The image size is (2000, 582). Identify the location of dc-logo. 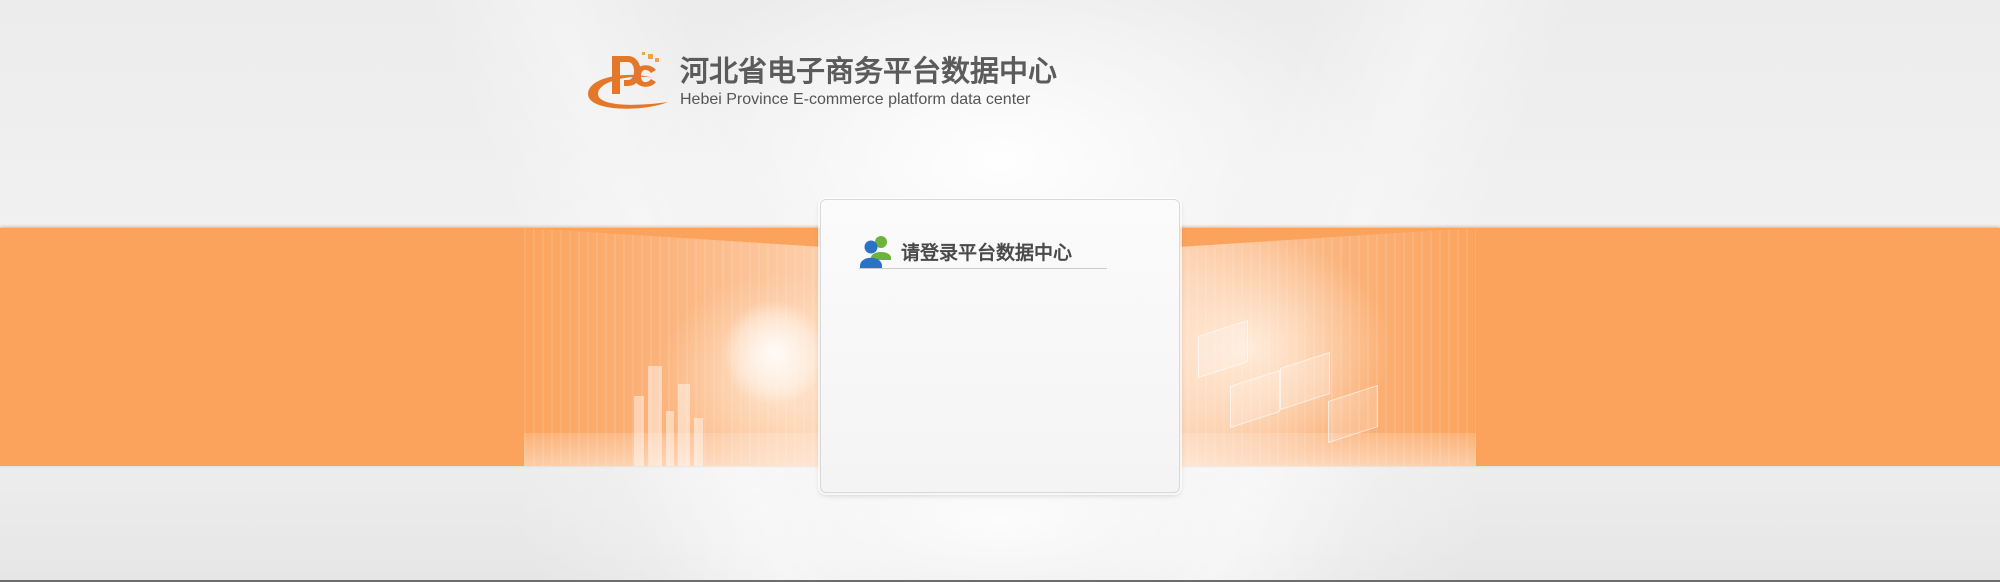
(628, 82).